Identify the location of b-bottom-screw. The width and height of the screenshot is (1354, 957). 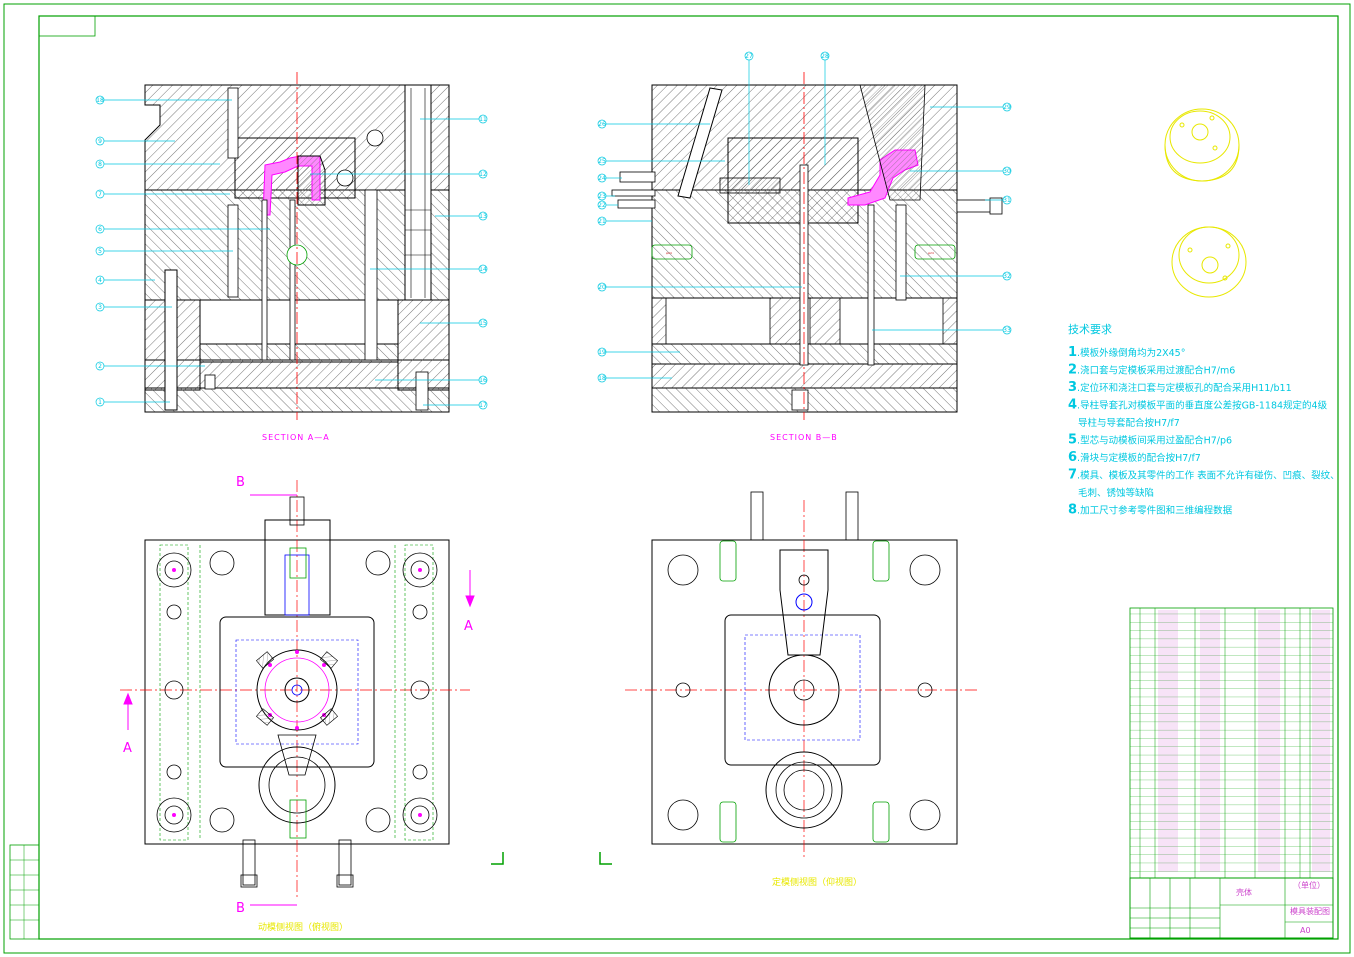
(800, 400).